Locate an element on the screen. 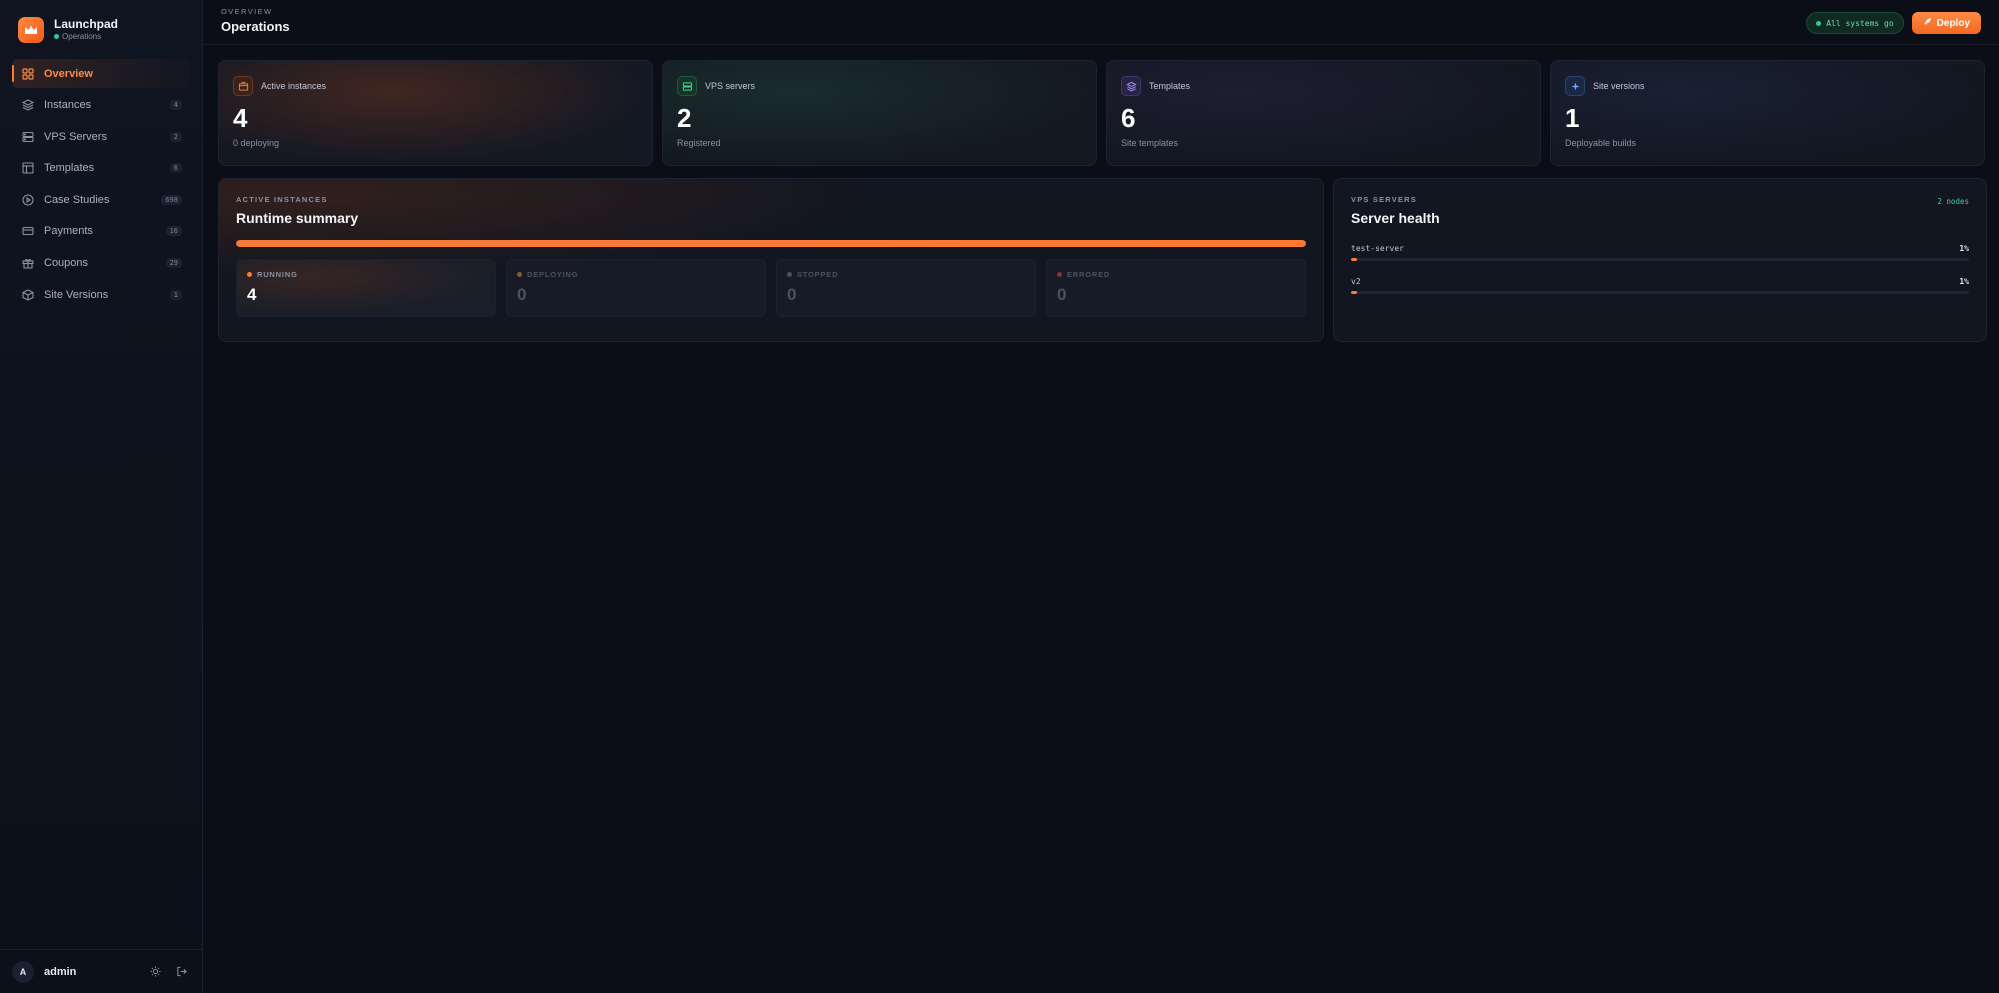 The image size is (1999, 993). panel-kicker: VPS SERVERS is located at coordinates (1384, 199).